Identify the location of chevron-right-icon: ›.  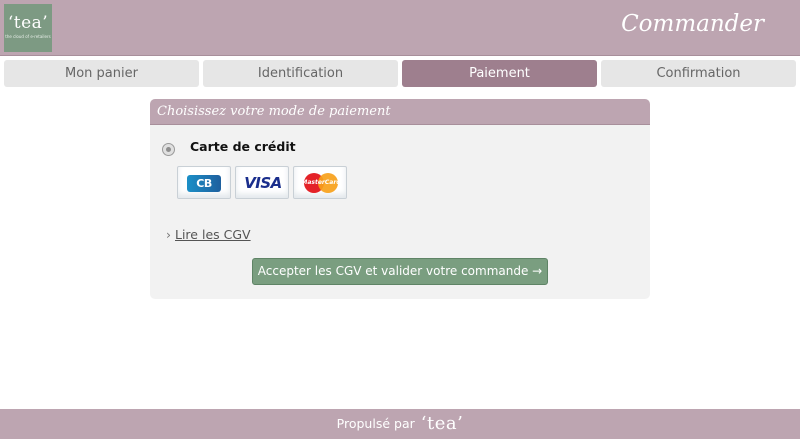
(168, 234).